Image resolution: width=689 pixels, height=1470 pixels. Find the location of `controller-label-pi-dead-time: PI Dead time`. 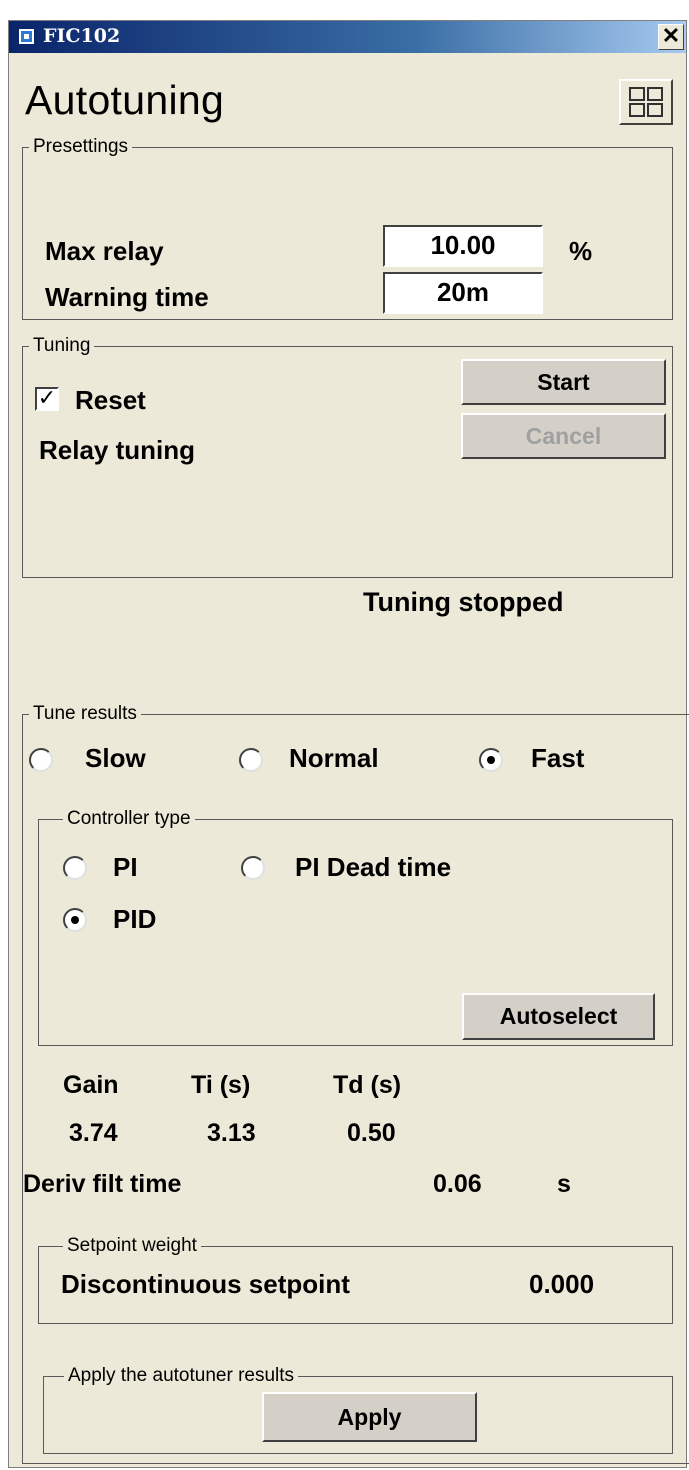

controller-label-pi-dead-time: PI Dead time is located at coordinates (373, 867).